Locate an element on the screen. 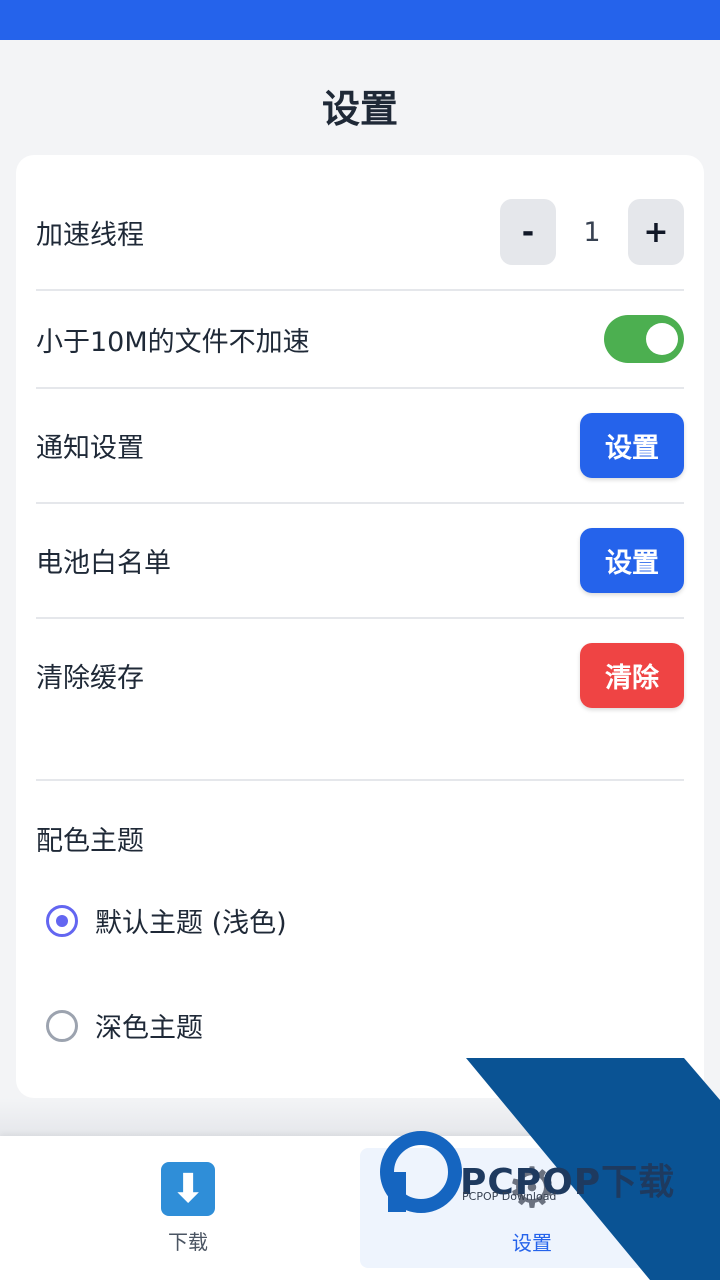  page-title: 设置 is located at coordinates (359, 109).